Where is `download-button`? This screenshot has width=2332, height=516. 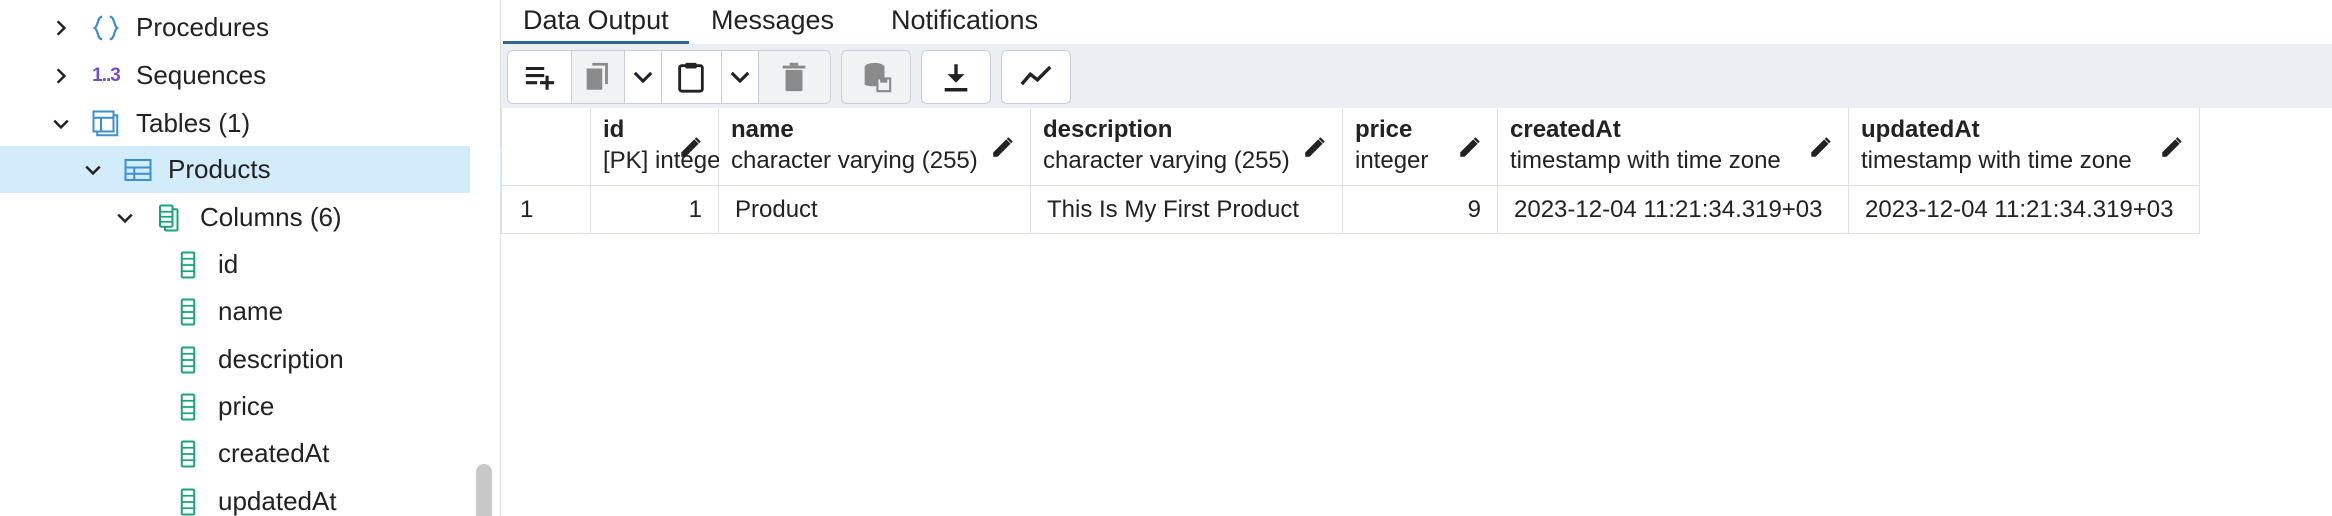
download-button is located at coordinates (956, 77).